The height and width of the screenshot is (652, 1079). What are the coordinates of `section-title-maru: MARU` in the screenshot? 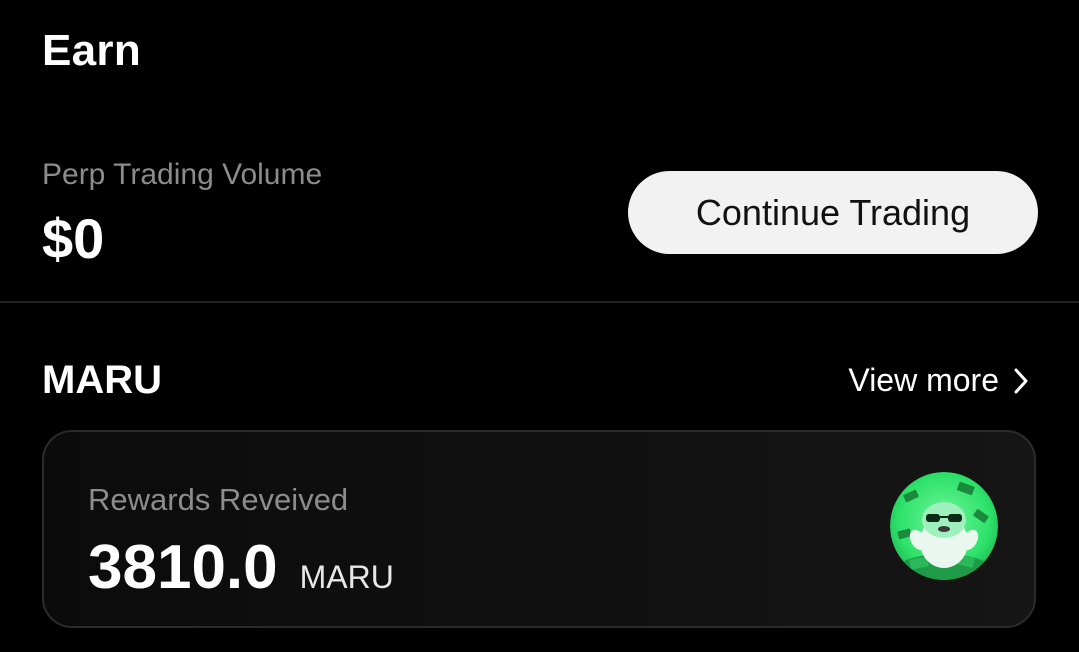 It's located at (102, 380).